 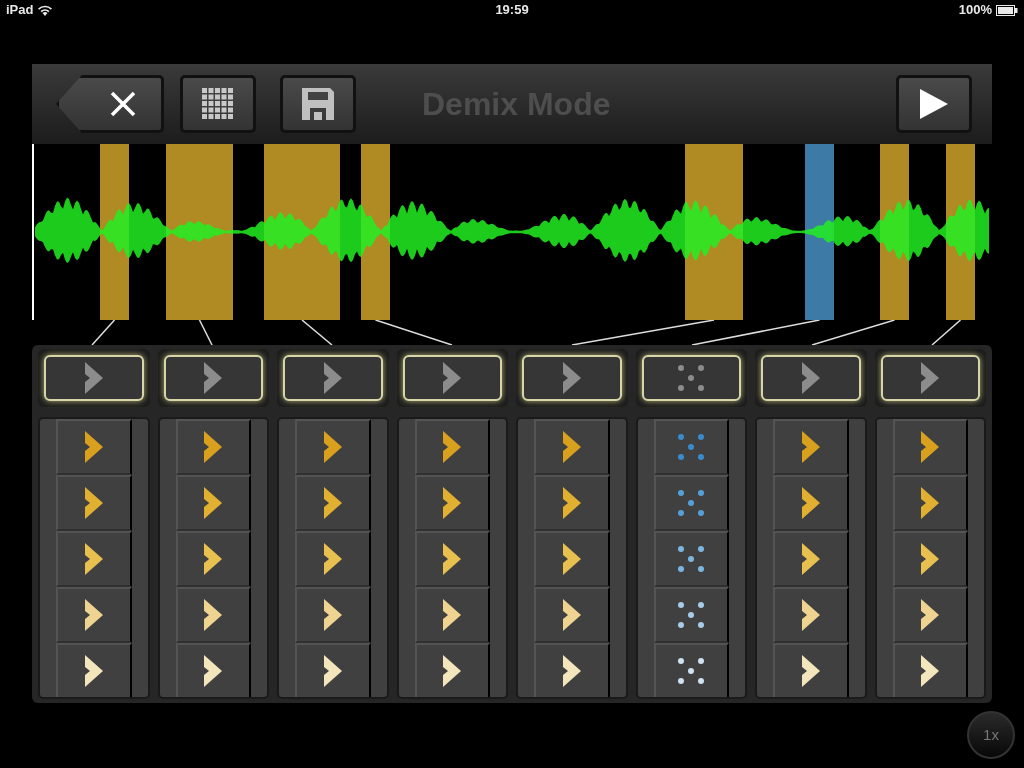 I want to click on device-name: iPad, so click(x=20, y=10).